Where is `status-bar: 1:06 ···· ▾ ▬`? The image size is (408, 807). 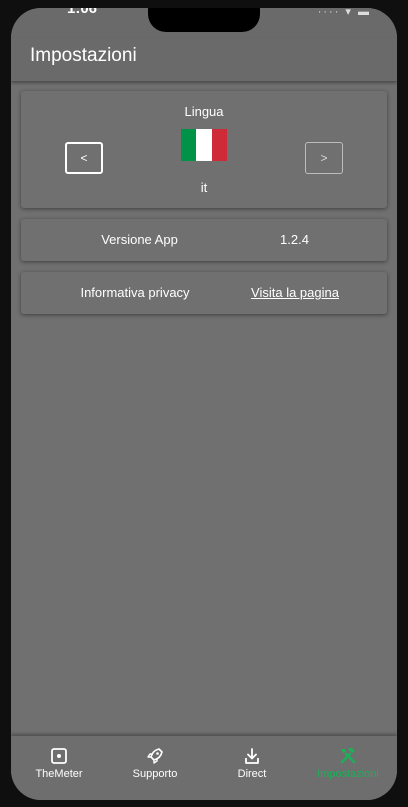
status-bar: 1:06 ···· ▾ ▬ is located at coordinates (204, 23).